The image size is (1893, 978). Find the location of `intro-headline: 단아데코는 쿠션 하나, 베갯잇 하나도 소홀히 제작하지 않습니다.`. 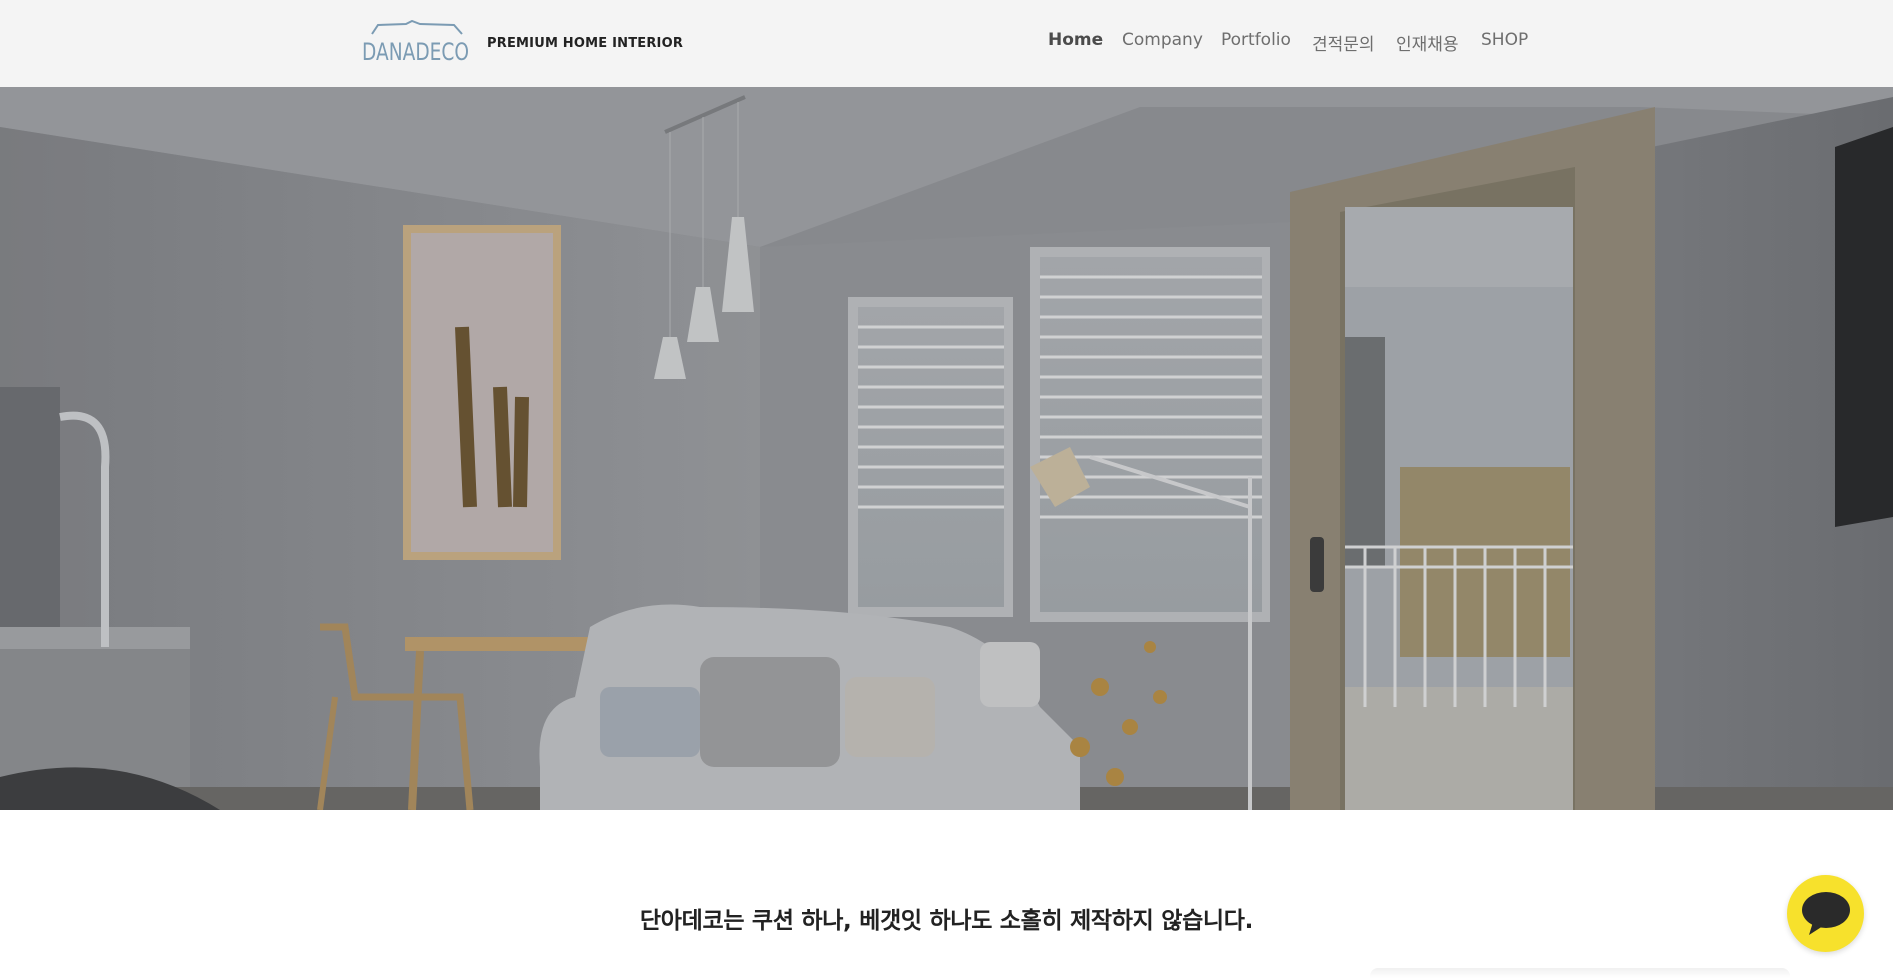

intro-headline: 단아데코는 쿠션 하나, 베갯잇 하나도 소홀히 제작하지 않습니다. is located at coordinates (946, 921).